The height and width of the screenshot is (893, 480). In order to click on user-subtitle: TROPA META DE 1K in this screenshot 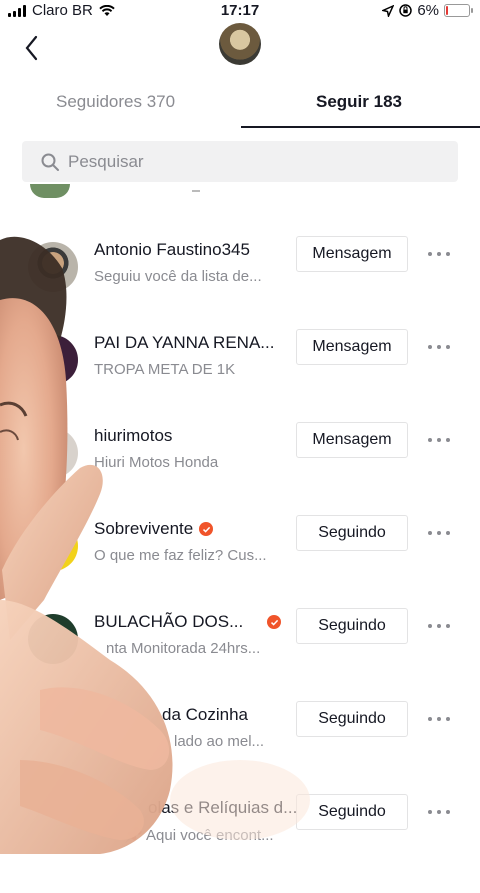, I will do `click(165, 369)`.